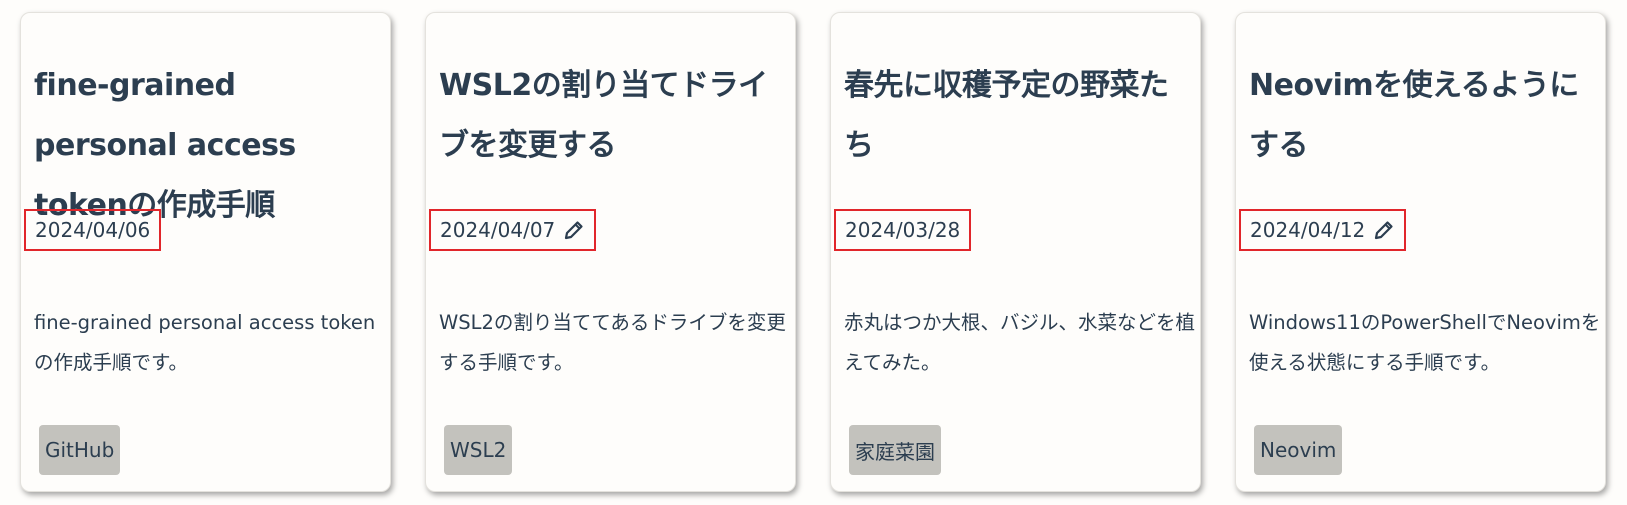 The width and height of the screenshot is (1627, 505). I want to click on tag-neovim: Neovim, so click(1298, 450).